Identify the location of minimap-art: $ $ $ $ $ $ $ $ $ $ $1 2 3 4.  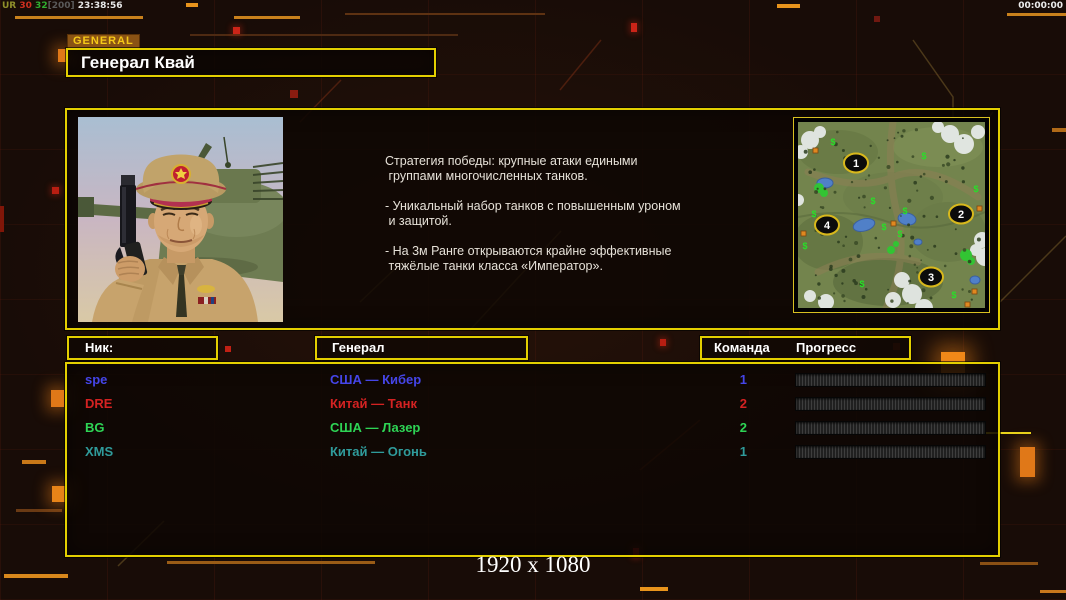
(893, 217).